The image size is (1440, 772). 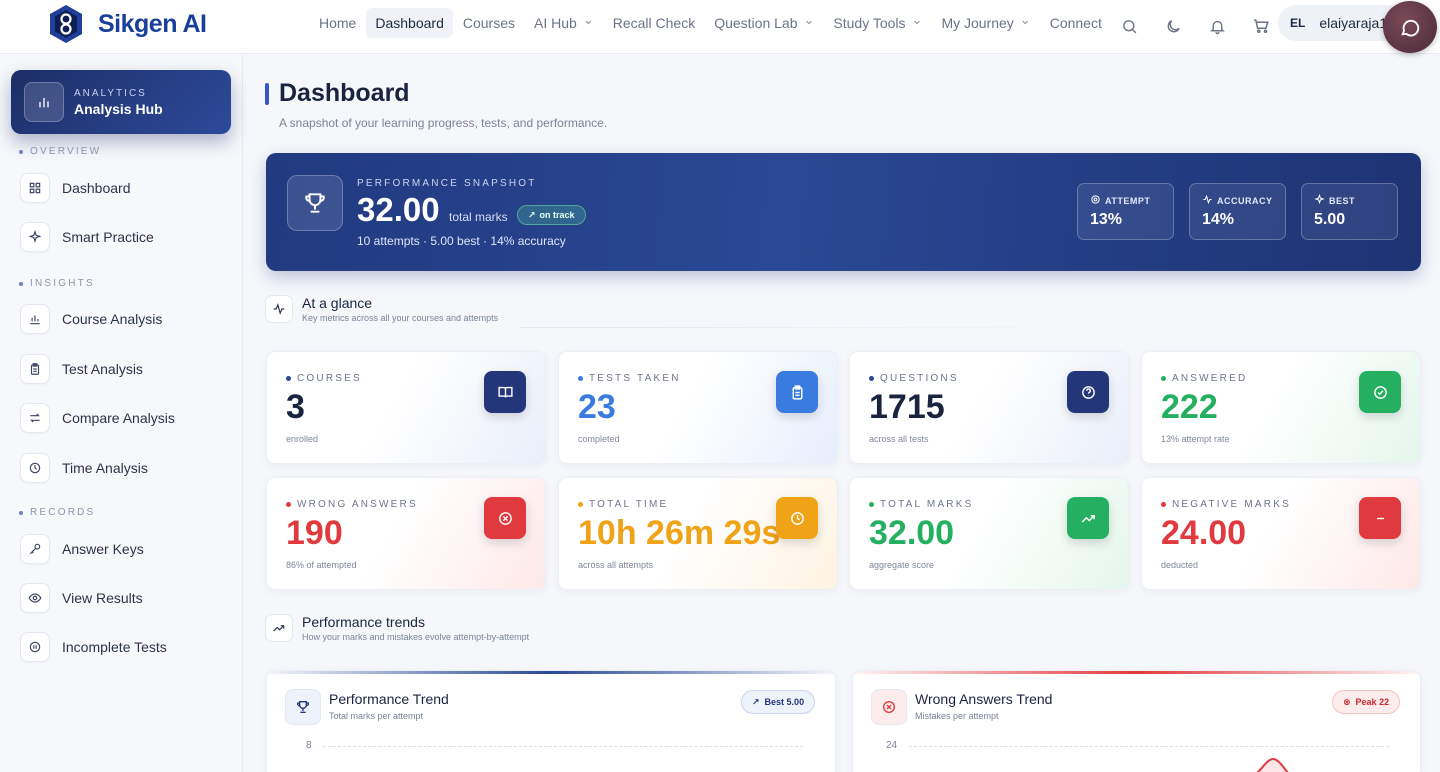 I want to click on glance-title: At a glance, so click(x=337, y=303).